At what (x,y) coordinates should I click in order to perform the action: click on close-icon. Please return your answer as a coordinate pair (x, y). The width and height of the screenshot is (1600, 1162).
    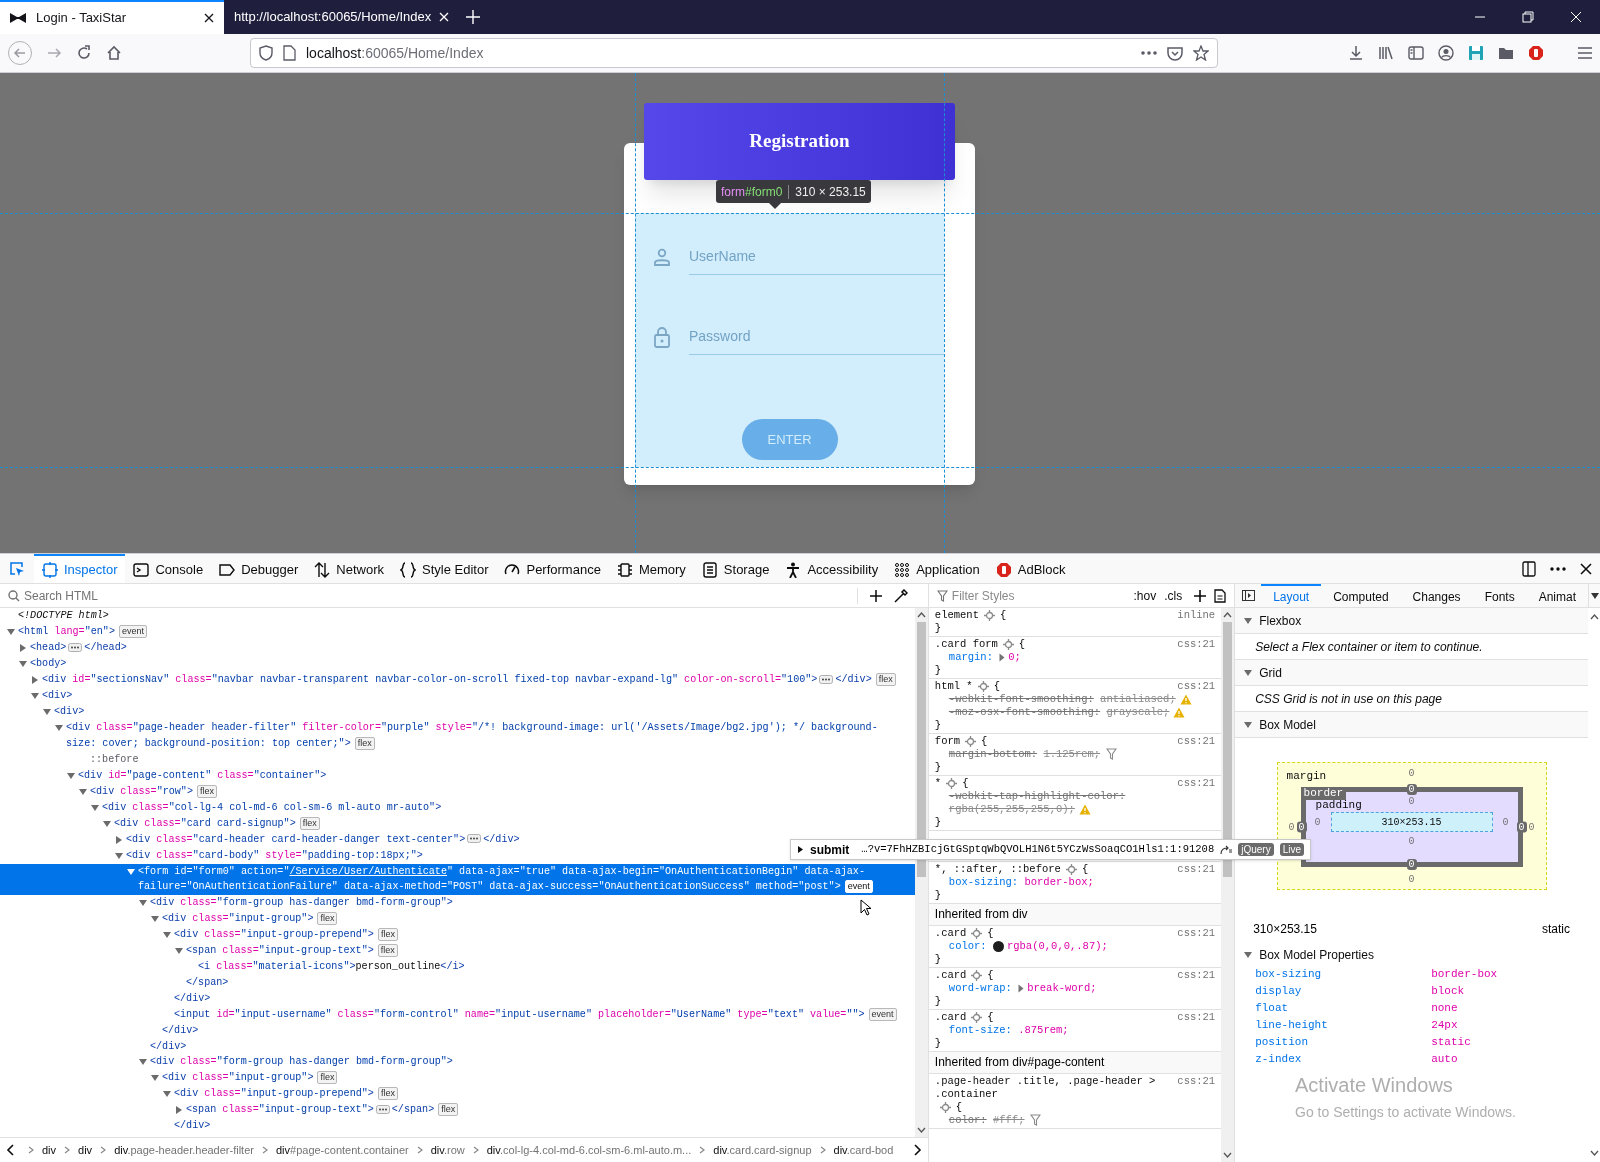
    Looking at the image, I should click on (1586, 568).